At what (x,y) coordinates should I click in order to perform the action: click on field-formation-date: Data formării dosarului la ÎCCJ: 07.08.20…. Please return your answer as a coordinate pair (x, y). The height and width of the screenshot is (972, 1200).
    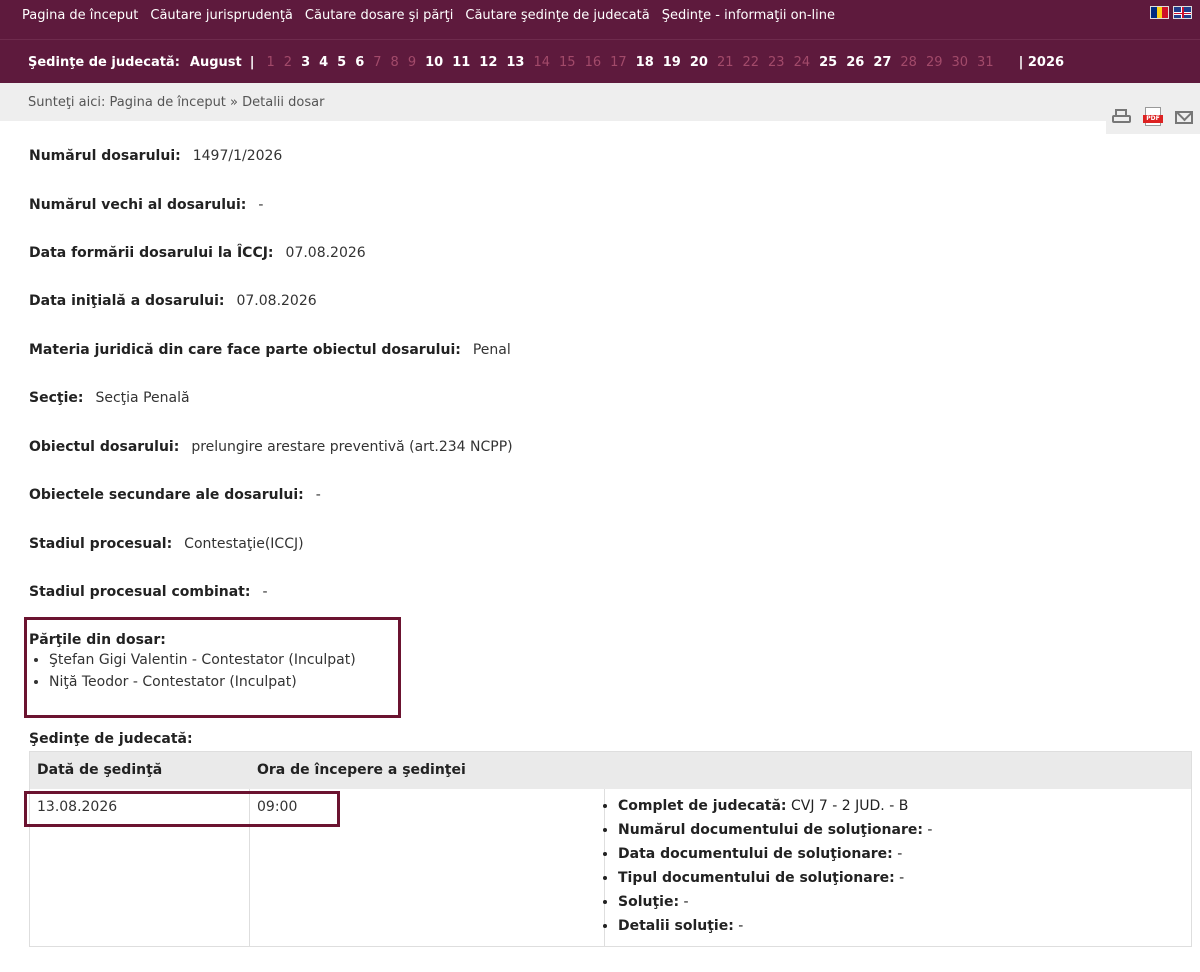
    Looking at the image, I should click on (197, 253).